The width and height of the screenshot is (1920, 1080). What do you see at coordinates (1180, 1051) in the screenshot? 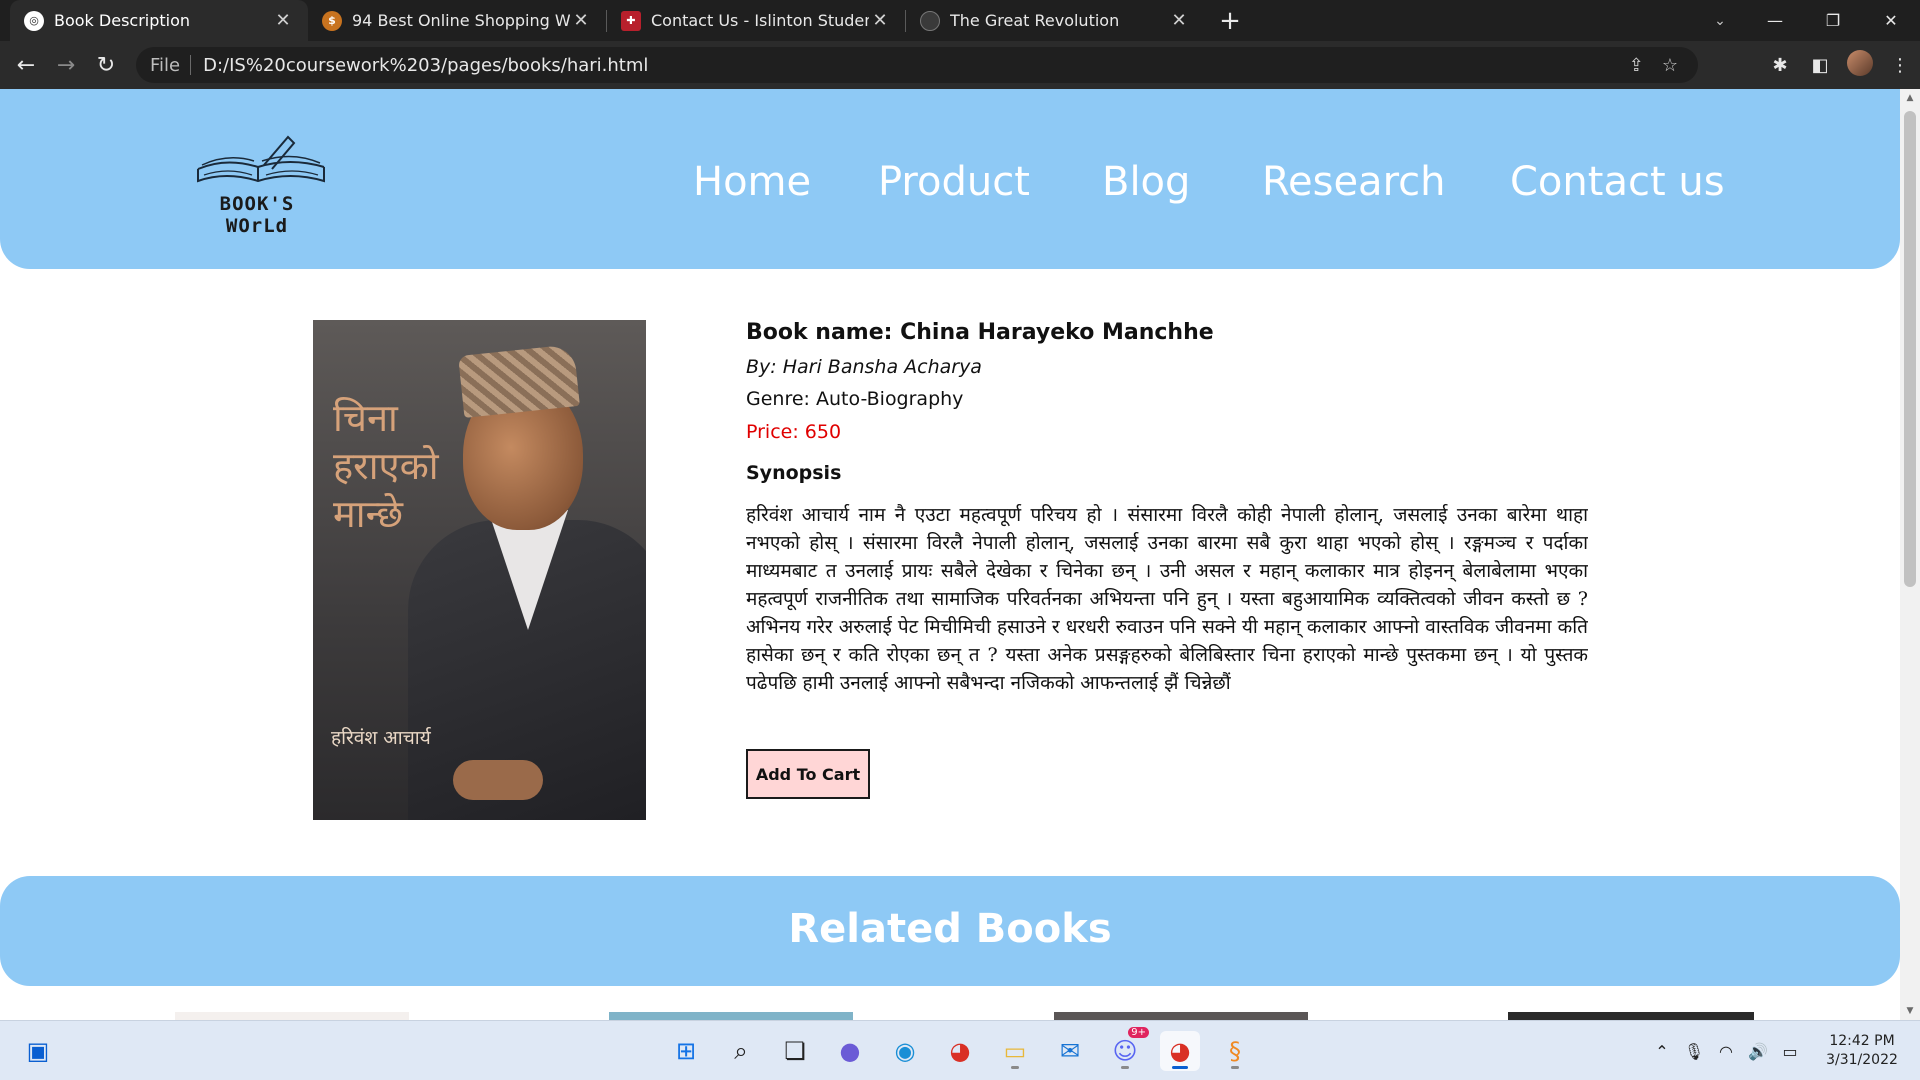
I see `chrome-profile-icon: ◕` at bounding box center [1180, 1051].